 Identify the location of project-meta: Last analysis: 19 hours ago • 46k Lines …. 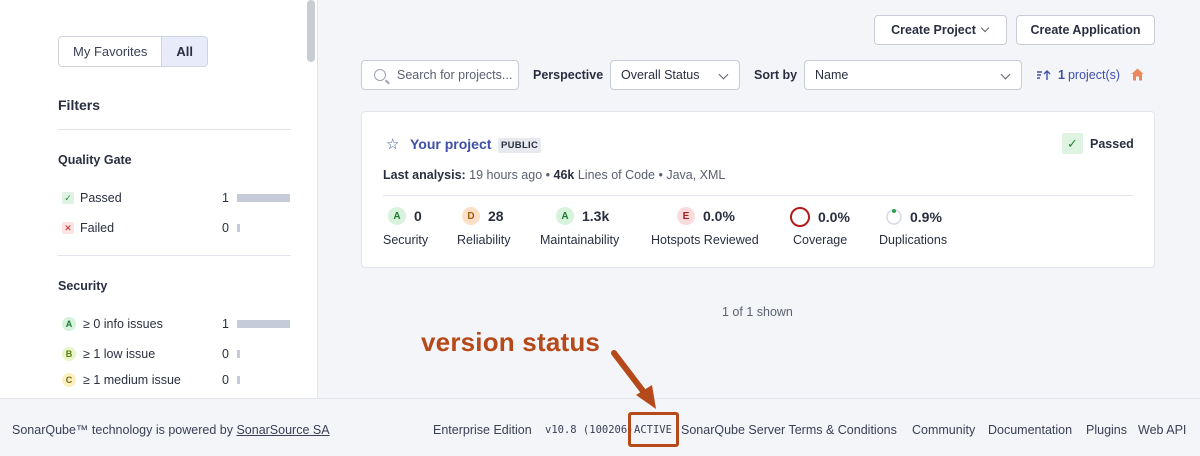
(554, 175).